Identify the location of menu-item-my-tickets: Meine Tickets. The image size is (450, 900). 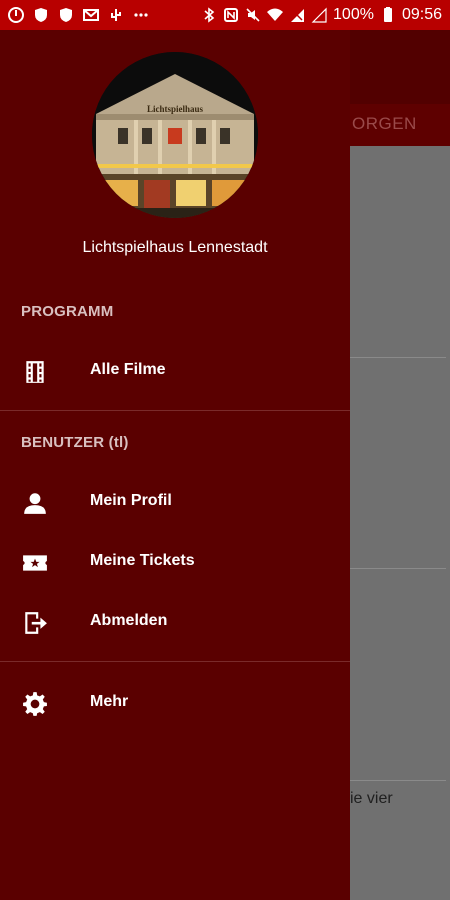
(175, 562).